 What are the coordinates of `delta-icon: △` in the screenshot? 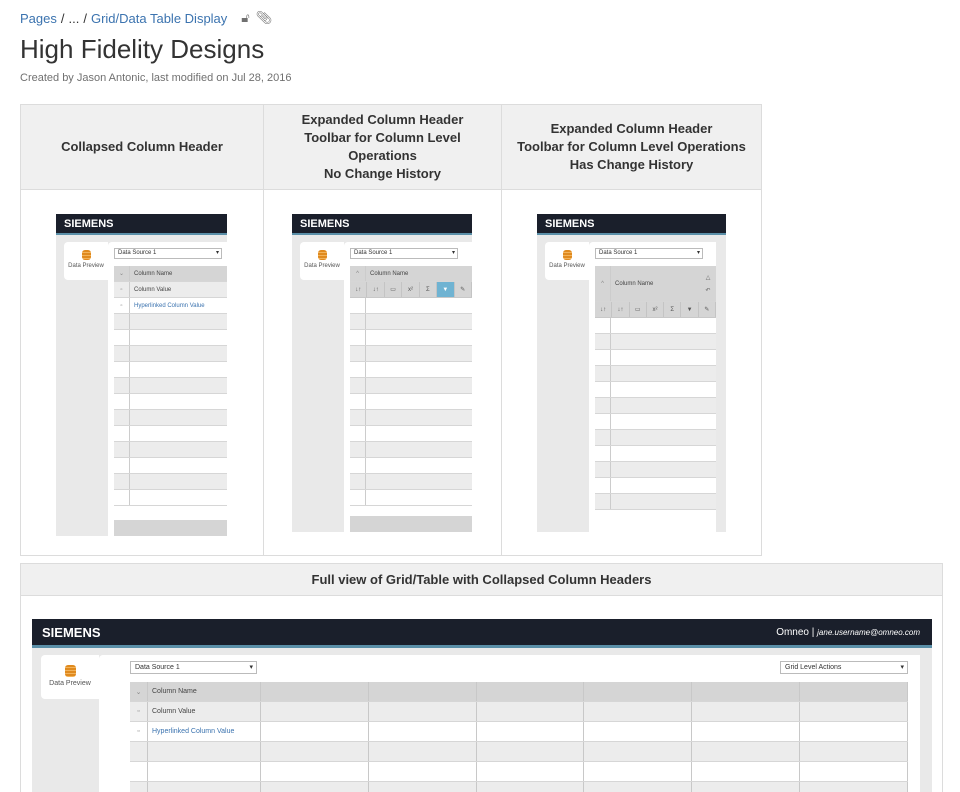 It's located at (708, 277).